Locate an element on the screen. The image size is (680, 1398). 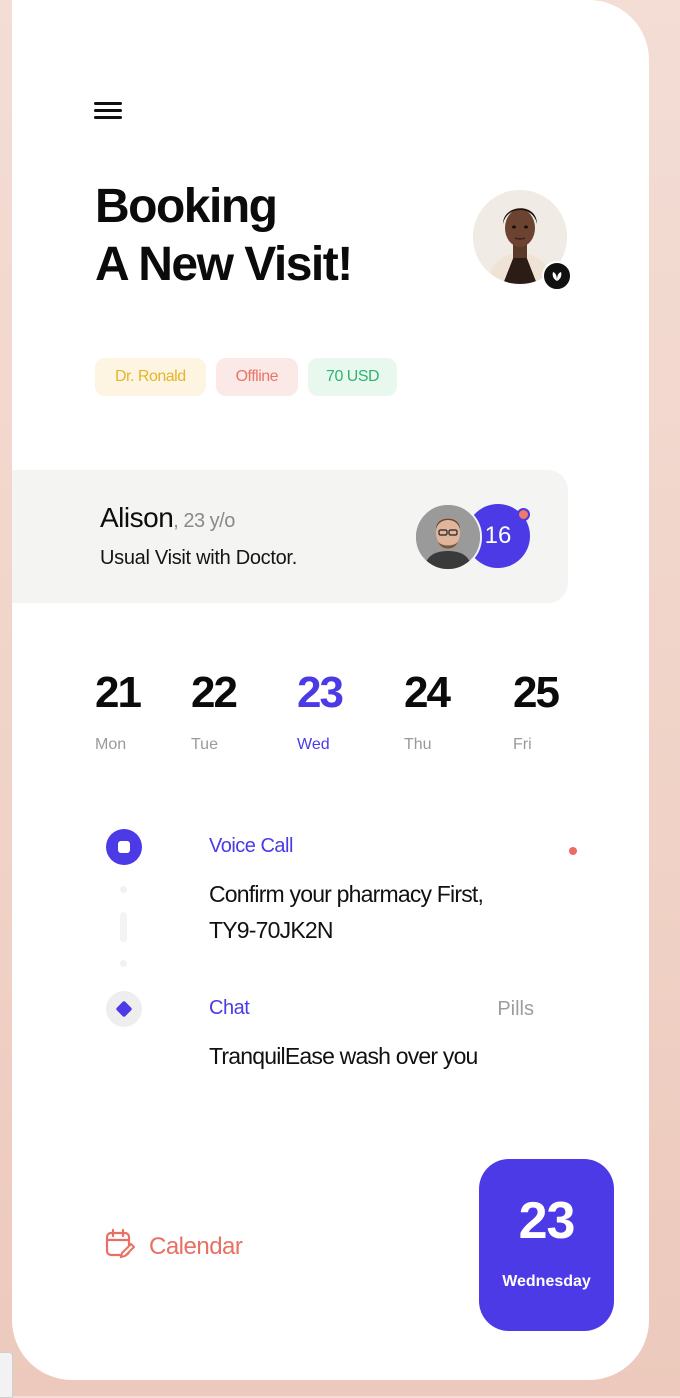
day-number: 22 is located at coordinates (214, 692).